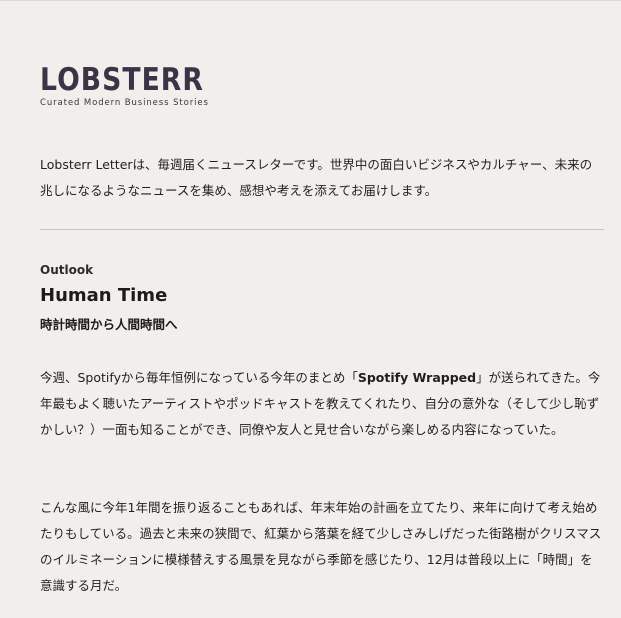 The width and height of the screenshot is (621, 618). I want to click on paragraph-1-text-before: 今週、Spotifyから毎年恒例になっている今年のまとめ「, so click(199, 377).